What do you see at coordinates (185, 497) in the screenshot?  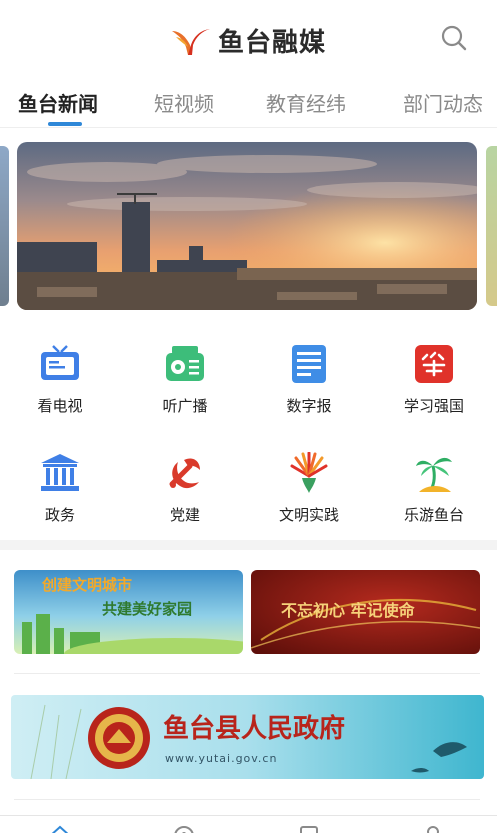 I see `service-party-building: 党建` at bounding box center [185, 497].